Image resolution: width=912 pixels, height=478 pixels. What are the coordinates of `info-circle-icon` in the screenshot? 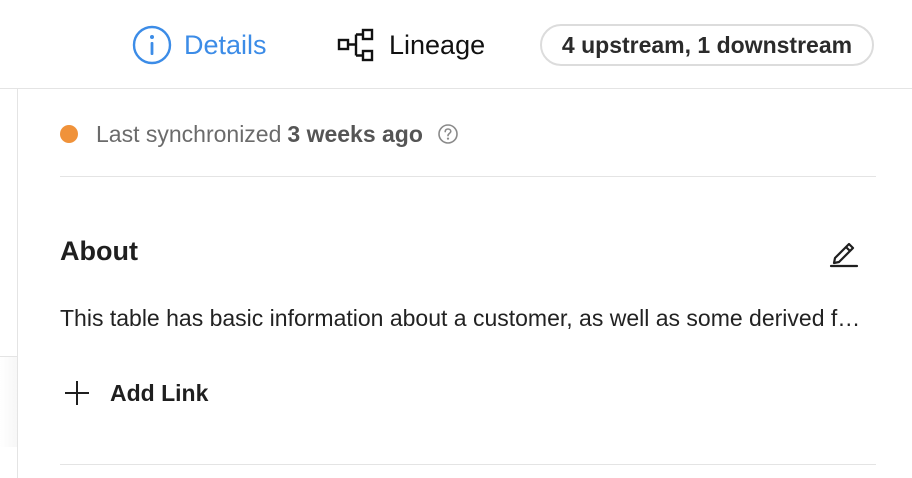 It's located at (152, 45).